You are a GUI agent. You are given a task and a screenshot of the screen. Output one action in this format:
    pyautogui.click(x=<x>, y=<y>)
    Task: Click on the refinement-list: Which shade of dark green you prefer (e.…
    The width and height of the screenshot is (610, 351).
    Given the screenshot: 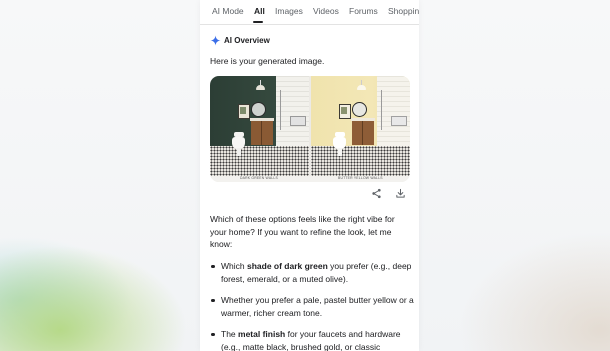 What is the action you would take?
    pyautogui.click(x=312, y=305)
    